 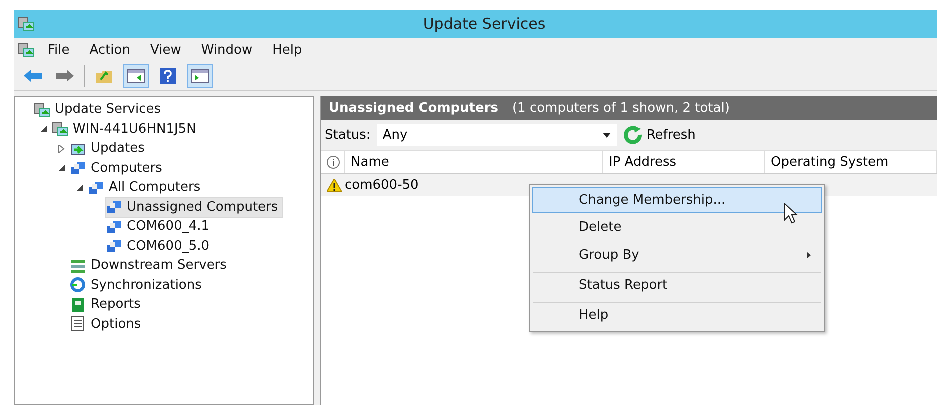 What do you see at coordinates (851, 162) in the screenshot?
I see `column-header: Operating System` at bounding box center [851, 162].